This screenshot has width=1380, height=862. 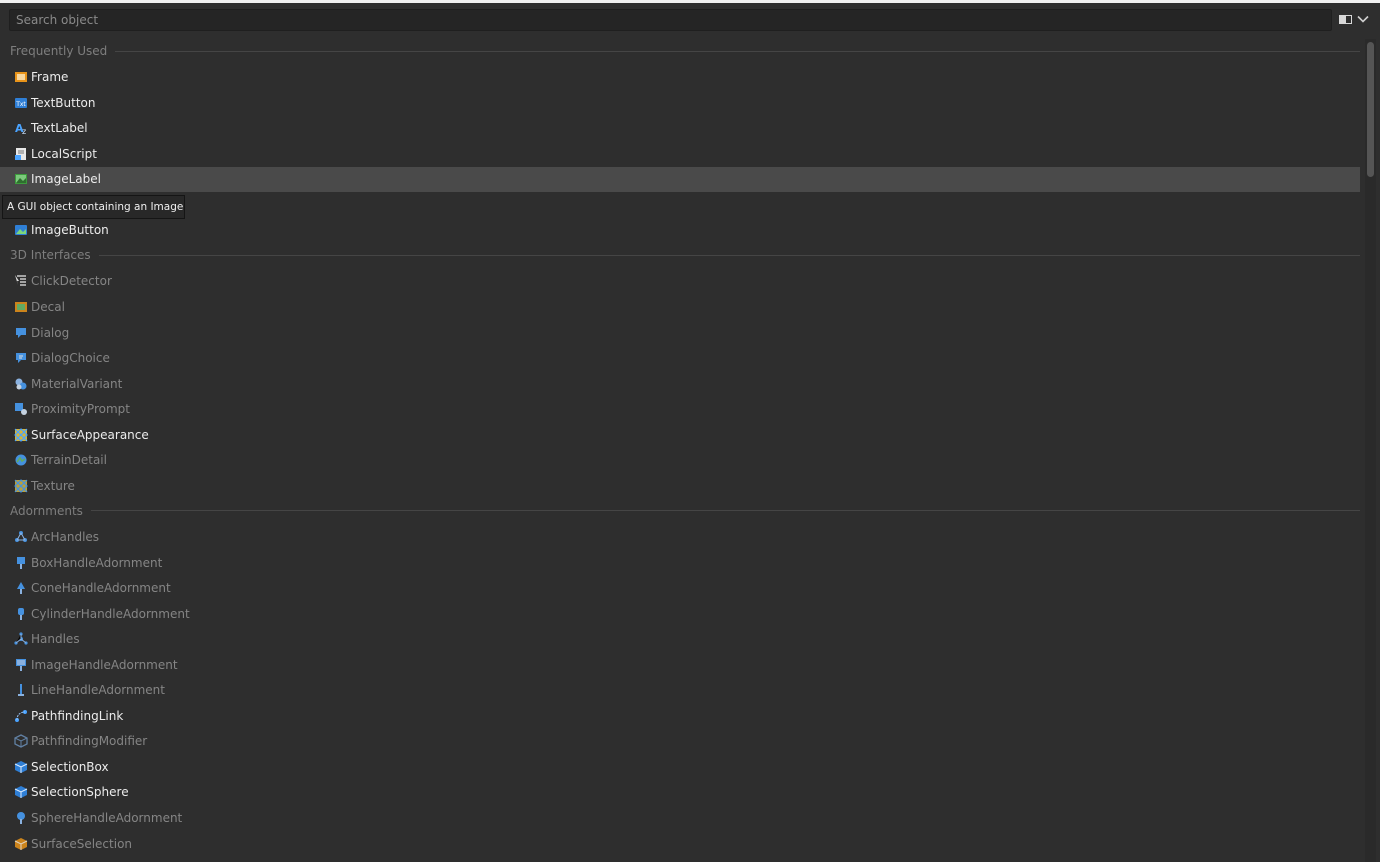 I want to click on list-item-decal: Decal, so click(x=680, y=307).